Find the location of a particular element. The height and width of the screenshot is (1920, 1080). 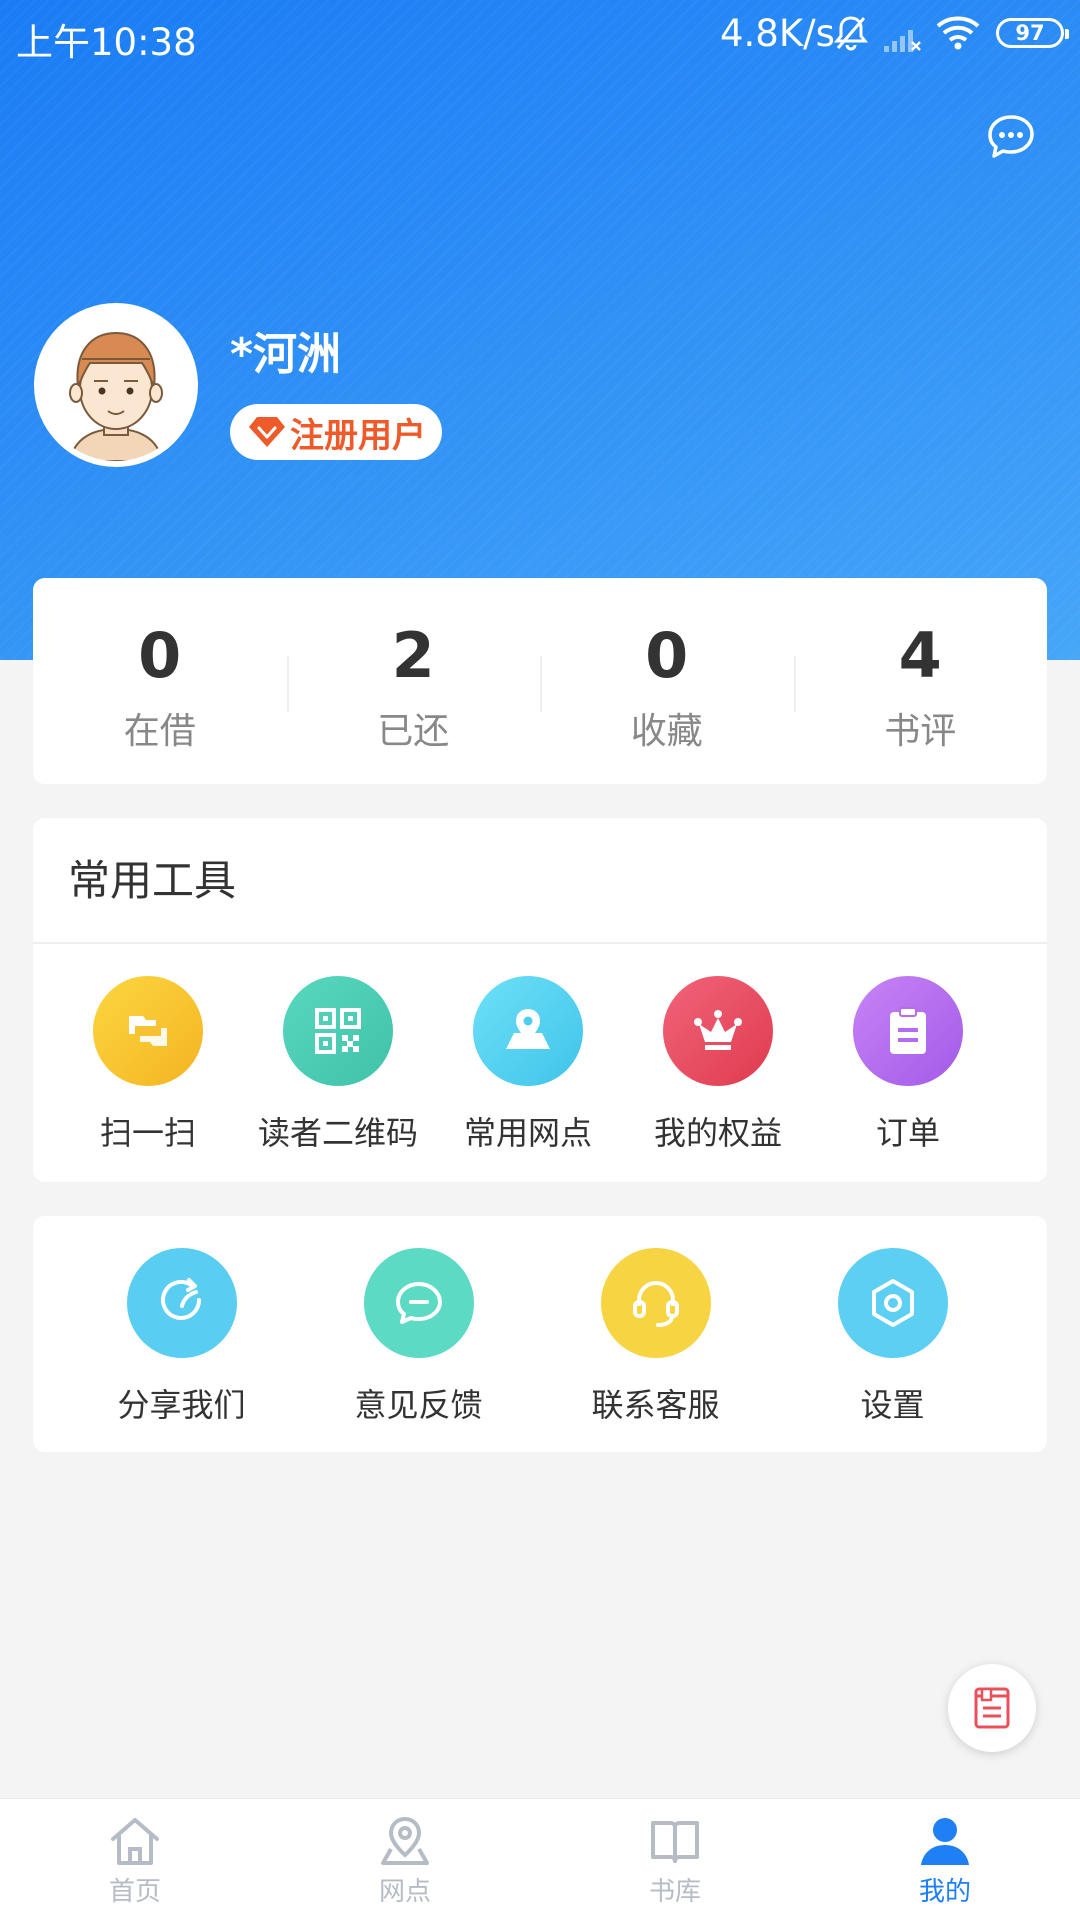

tool-label: 我的权益 is located at coordinates (717, 1133).